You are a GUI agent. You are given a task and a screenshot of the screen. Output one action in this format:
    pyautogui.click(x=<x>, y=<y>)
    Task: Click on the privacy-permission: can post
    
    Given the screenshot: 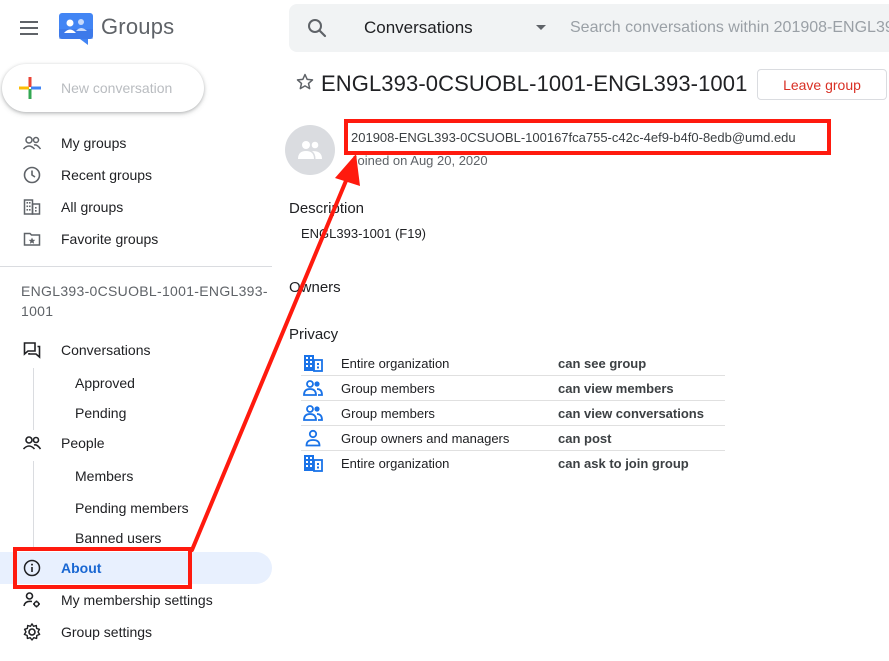 What is the action you would take?
    pyautogui.click(x=585, y=438)
    